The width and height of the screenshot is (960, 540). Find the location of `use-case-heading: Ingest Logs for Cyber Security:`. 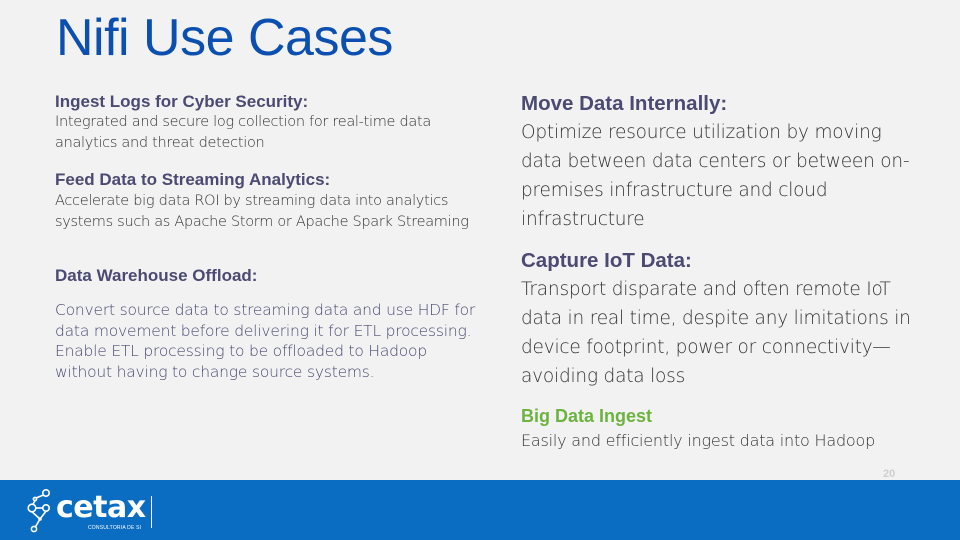

use-case-heading: Ingest Logs for Cyber Security: is located at coordinates (182, 101).